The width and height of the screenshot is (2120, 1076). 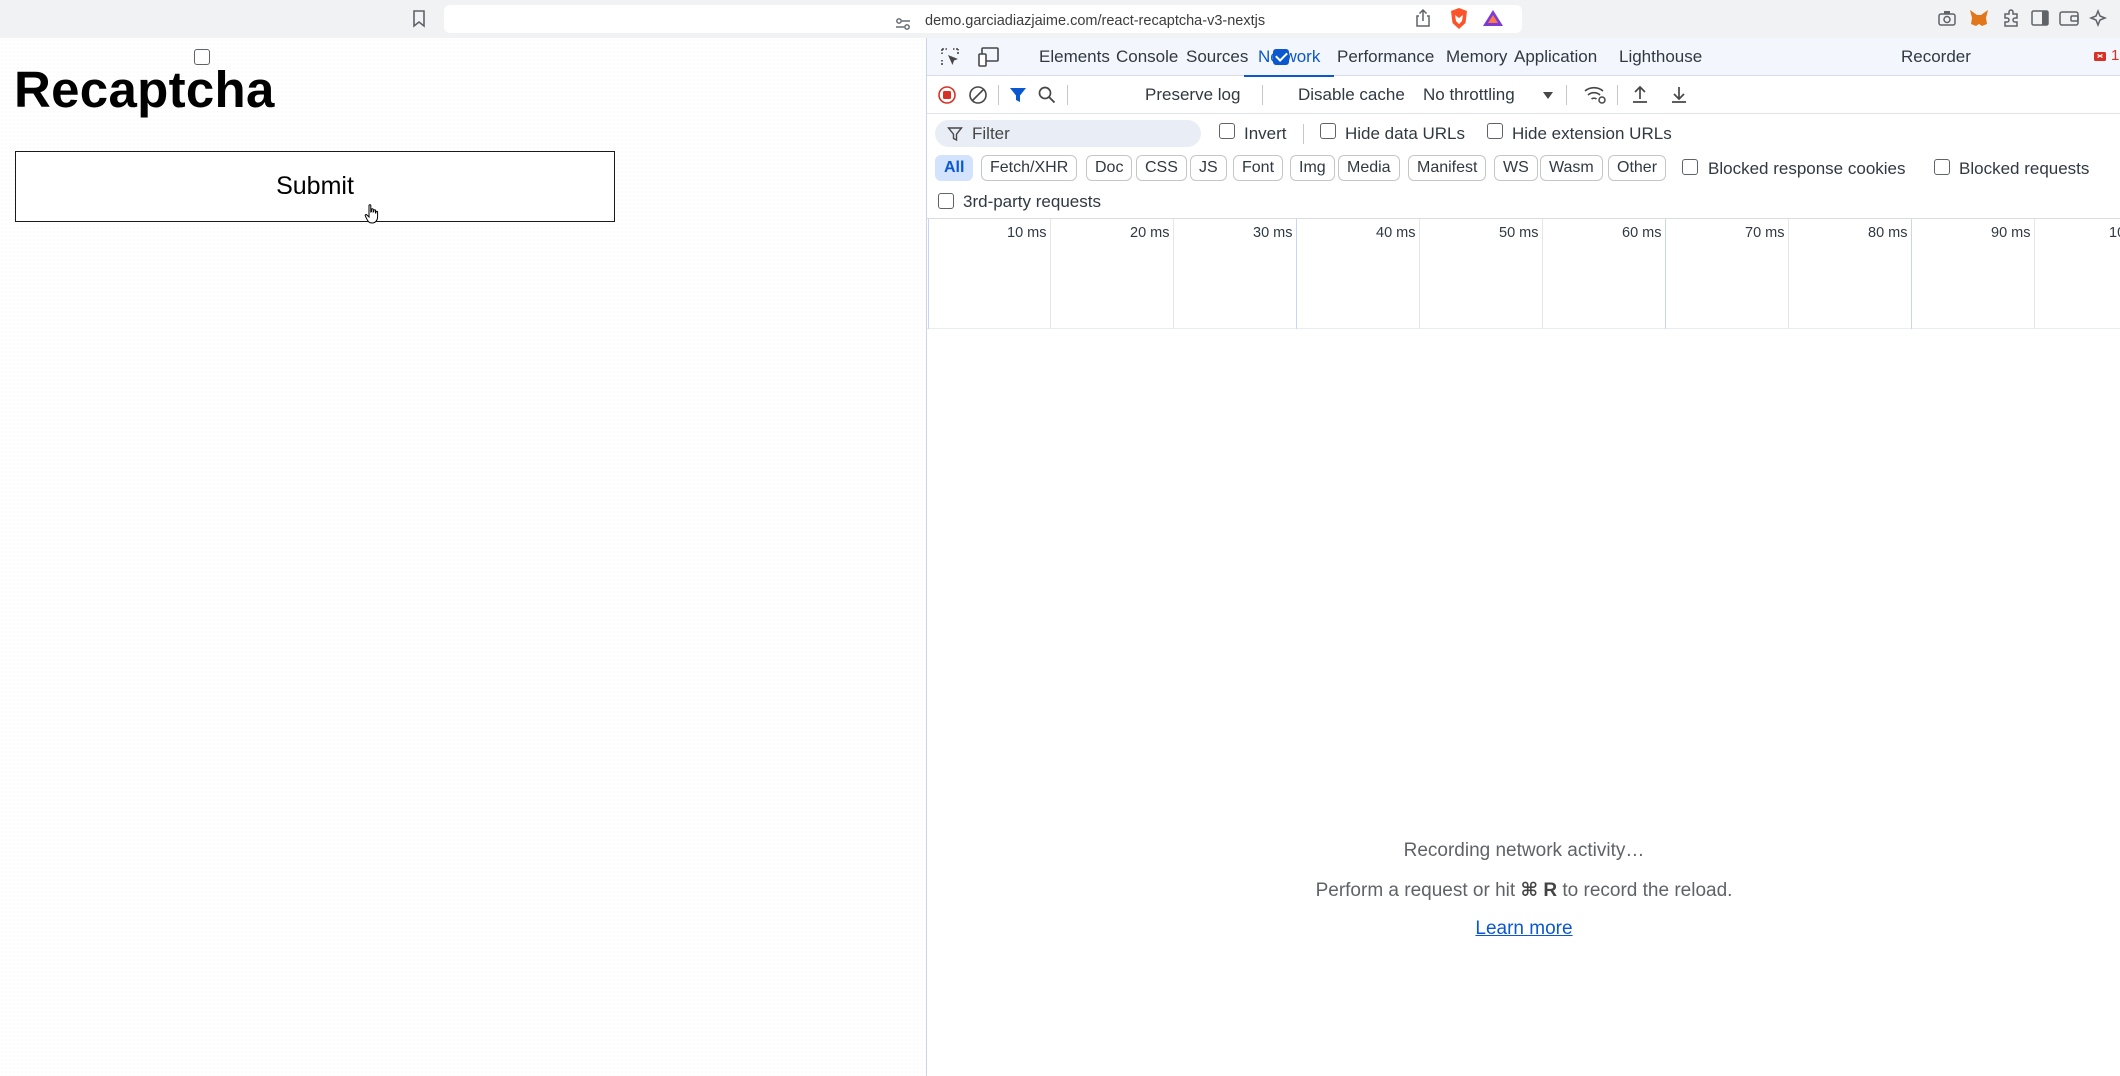 What do you see at coordinates (1109, 168) in the screenshot?
I see `type-chip-doc: Doc` at bounding box center [1109, 168].